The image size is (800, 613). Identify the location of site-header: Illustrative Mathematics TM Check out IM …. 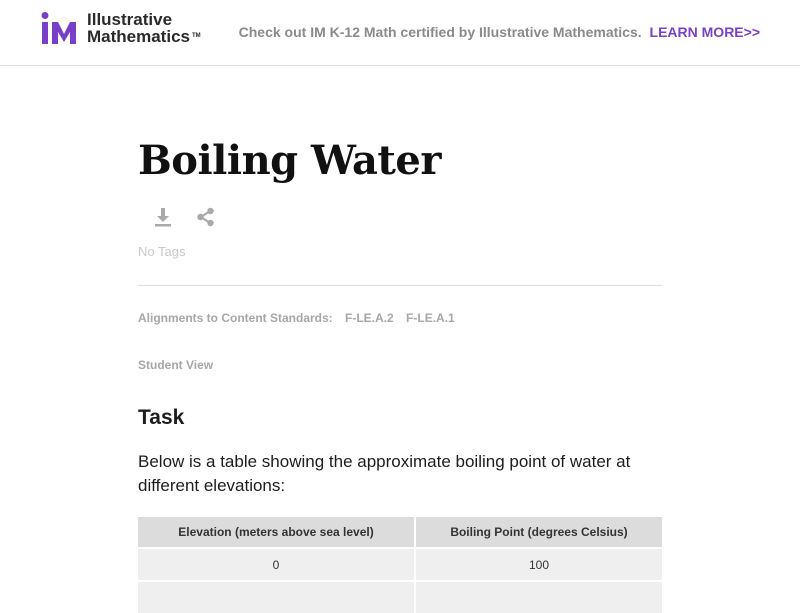
(400, 33).